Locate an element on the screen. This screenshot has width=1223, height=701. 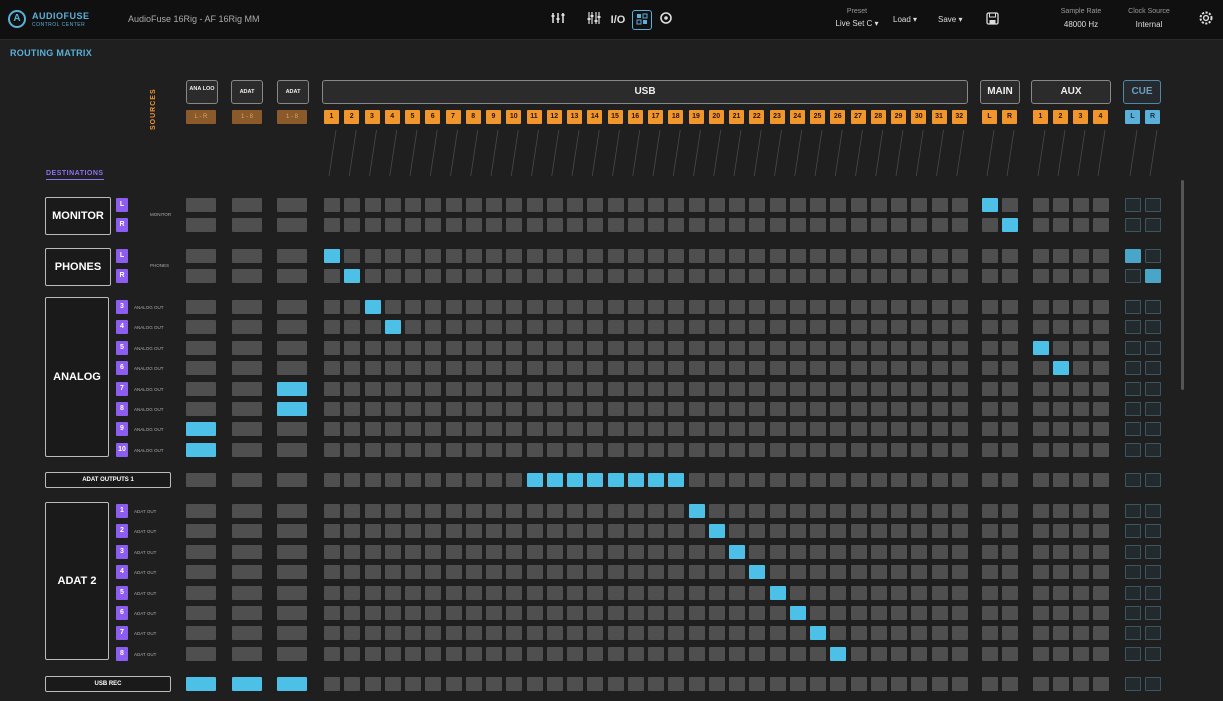
main-channel-chip: L is located at coordinates (989, 117).